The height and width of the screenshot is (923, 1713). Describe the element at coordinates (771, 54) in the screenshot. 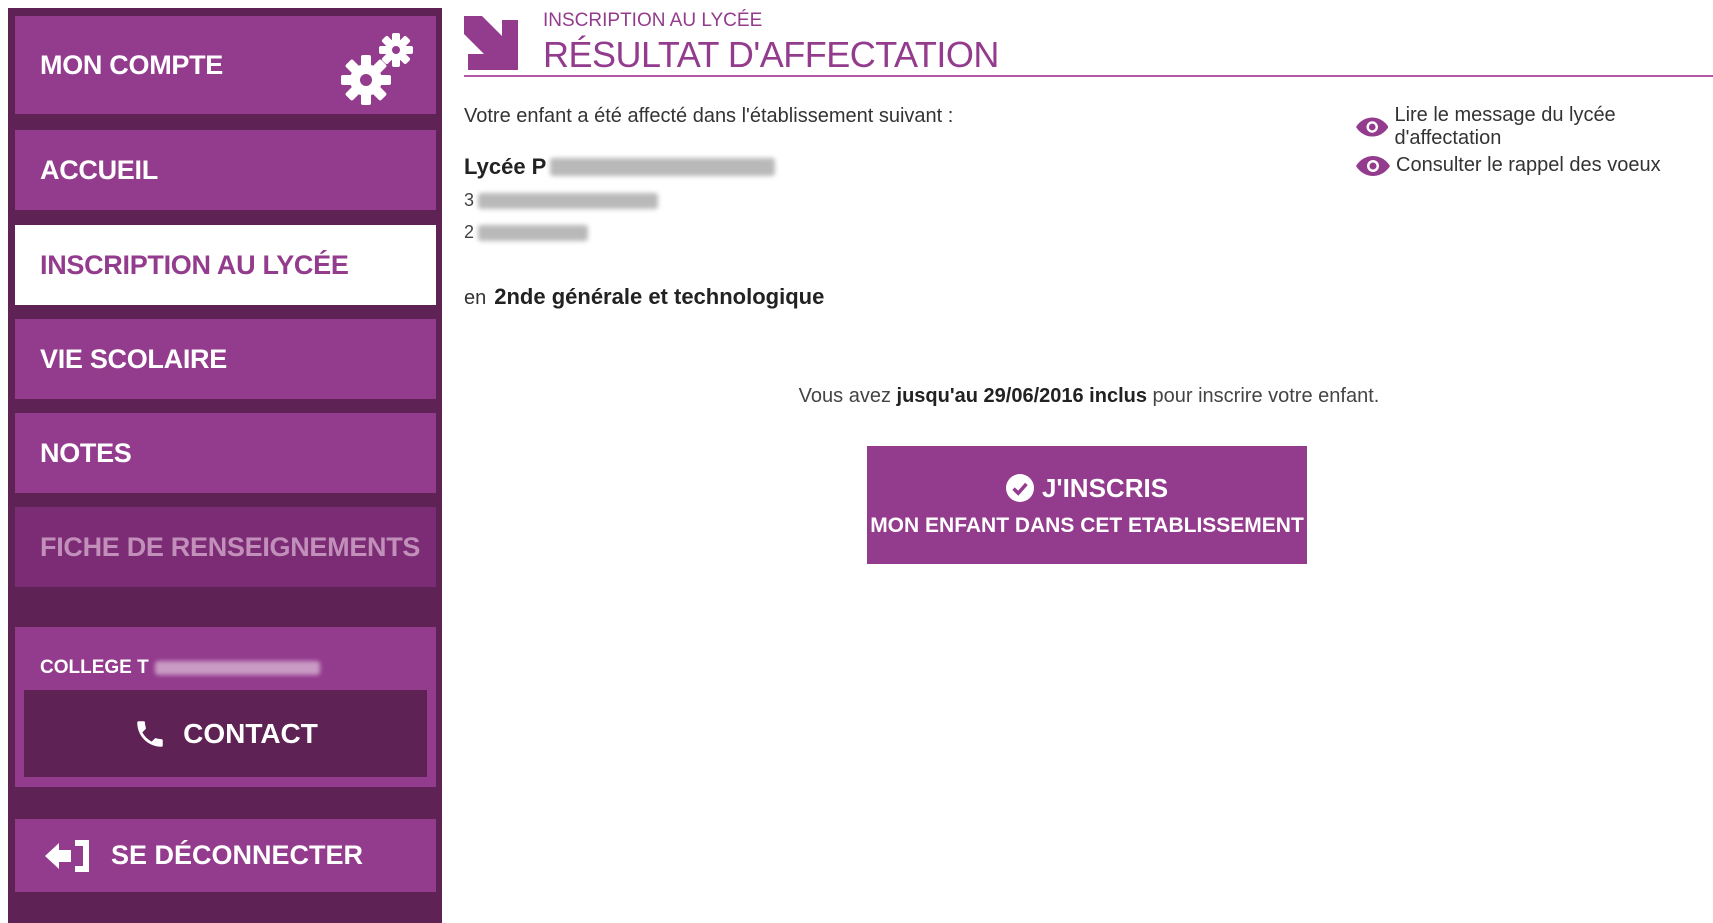

I see `page-title: RÉSULTAT D'AFFECTATION` at that location.